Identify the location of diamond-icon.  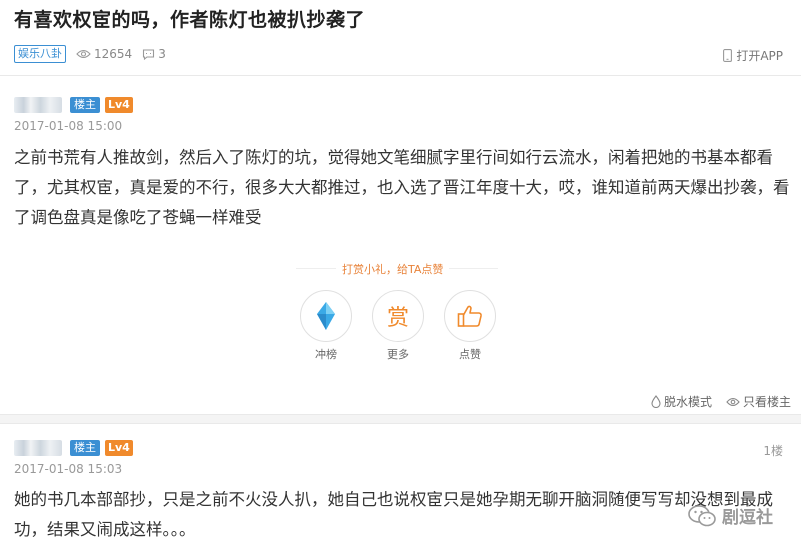
(326, 316).